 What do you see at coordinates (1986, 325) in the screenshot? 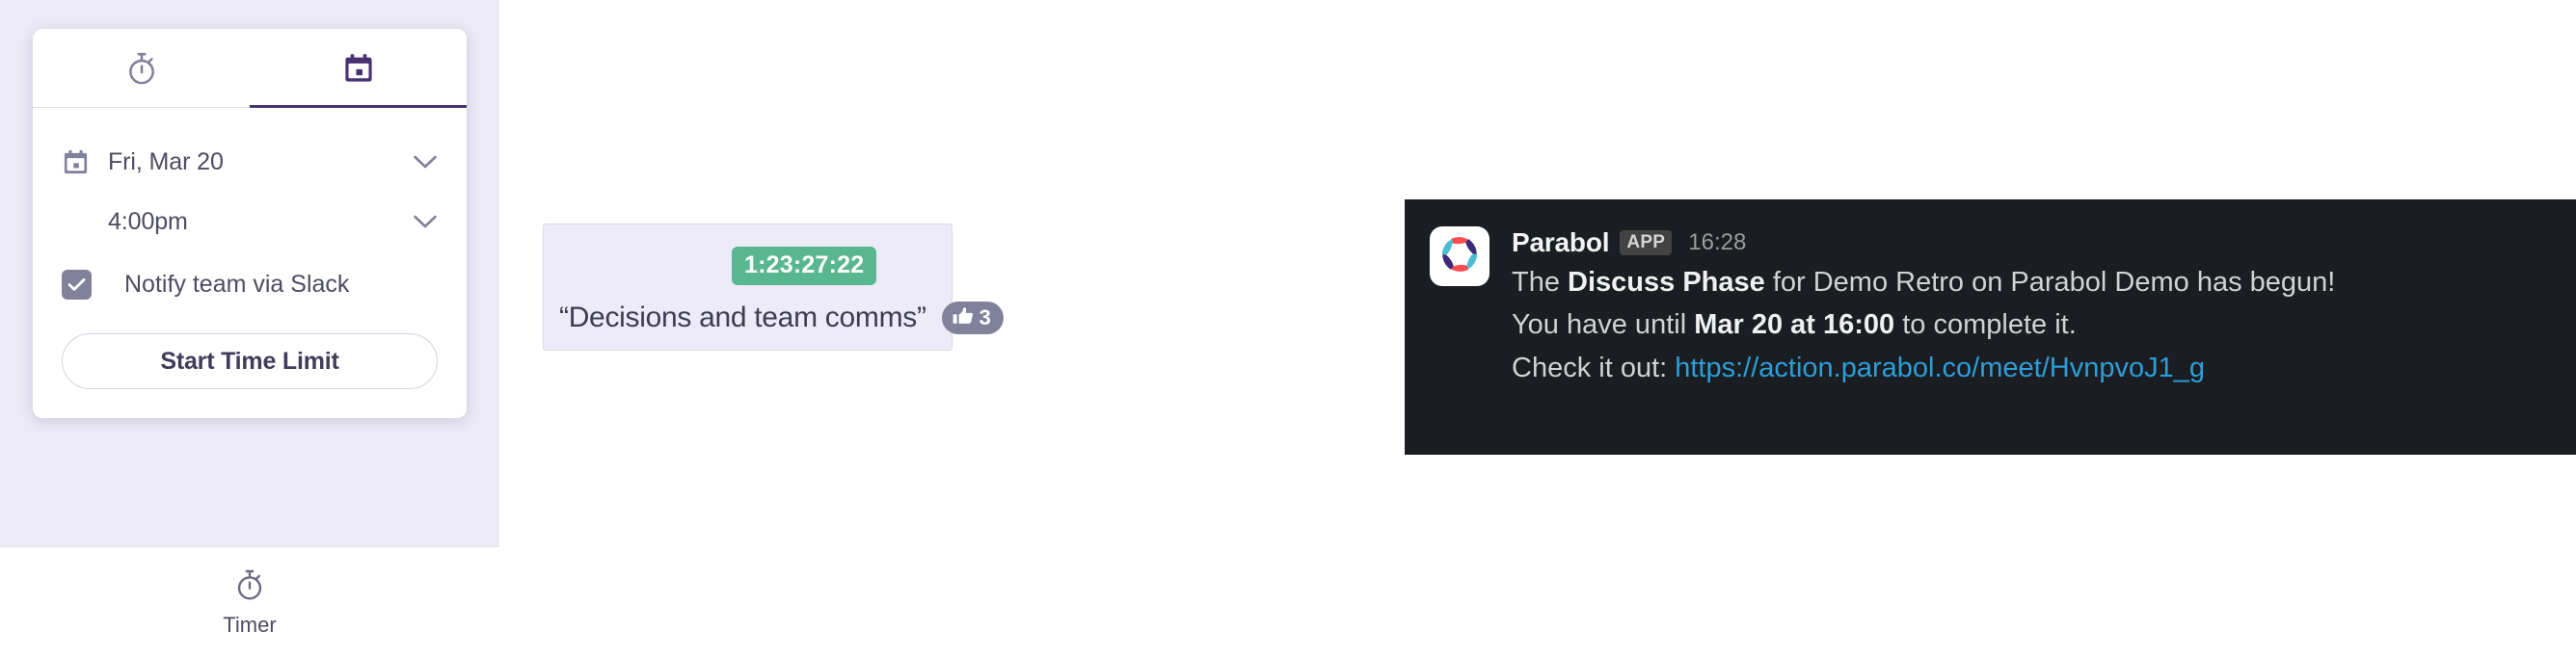
I see `line2-post: to complete it.` at bounding box center [1986, 325].